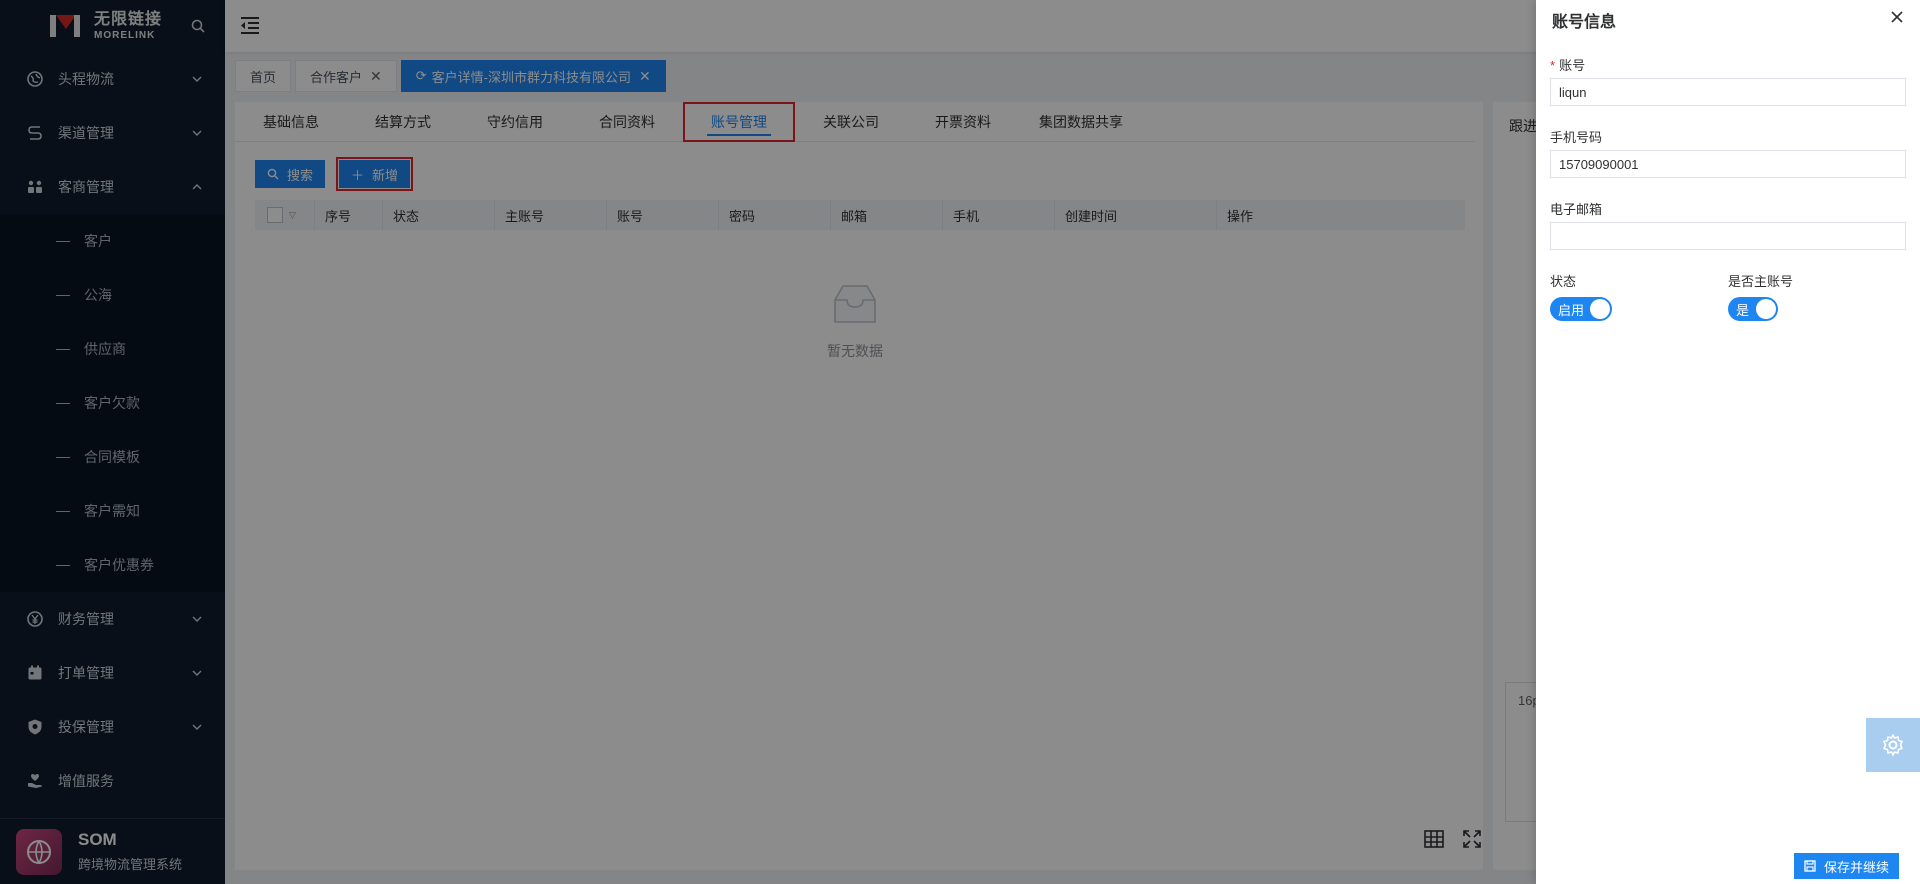 The width and height of the screenshot is (1920, 884). What do you see at coordinates (1728, 164) in the screenshot?
I see `phone-input` at bounding box center [1728, 164].